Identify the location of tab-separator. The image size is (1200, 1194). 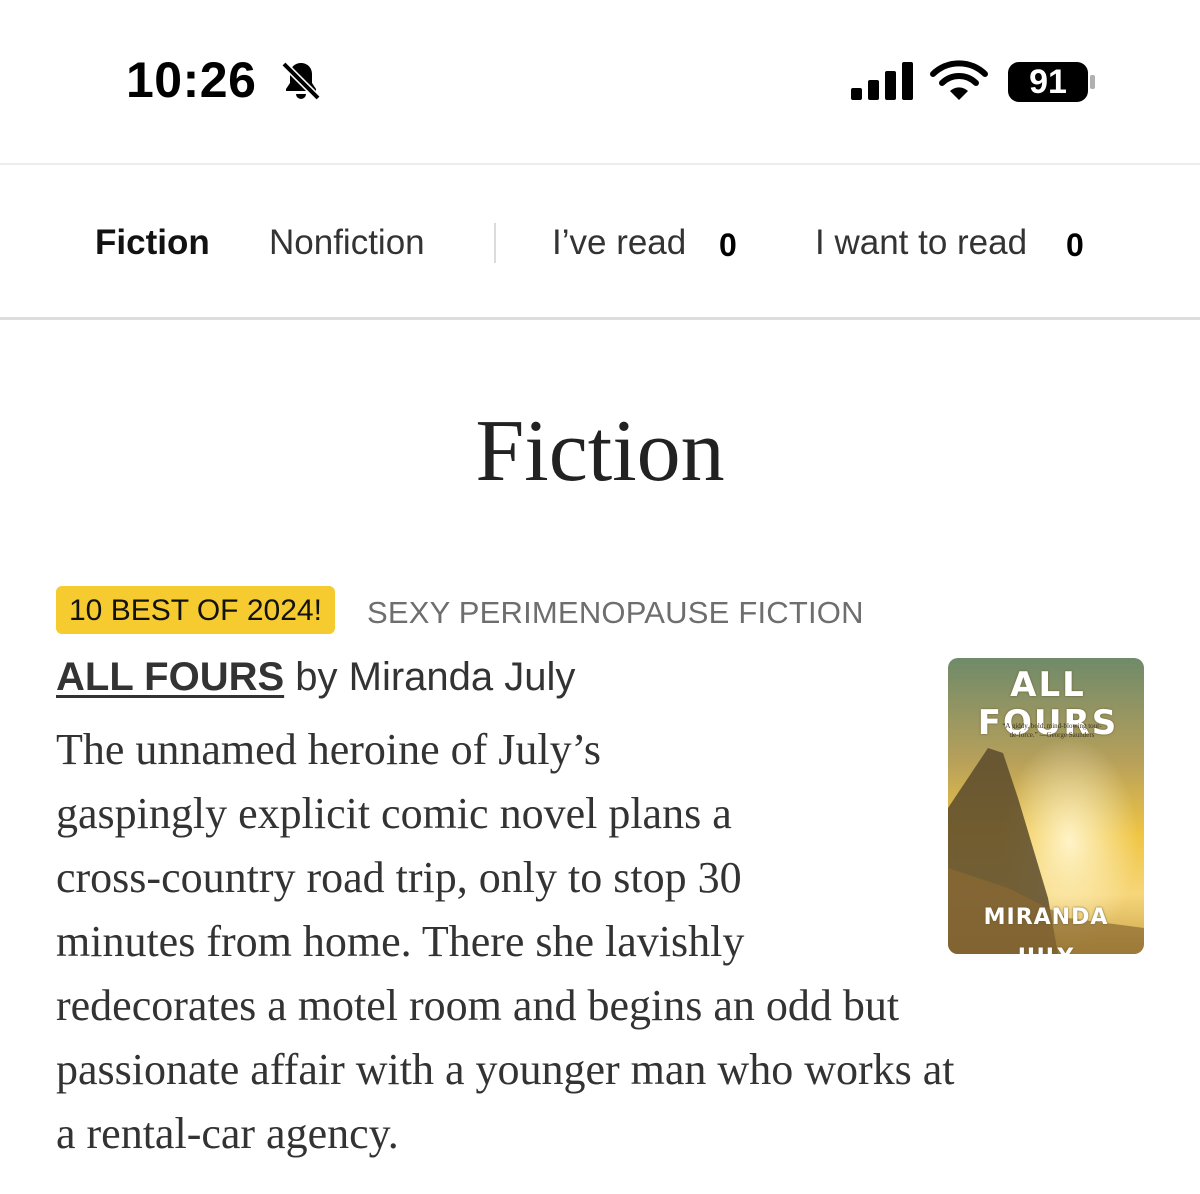
(495, 243).